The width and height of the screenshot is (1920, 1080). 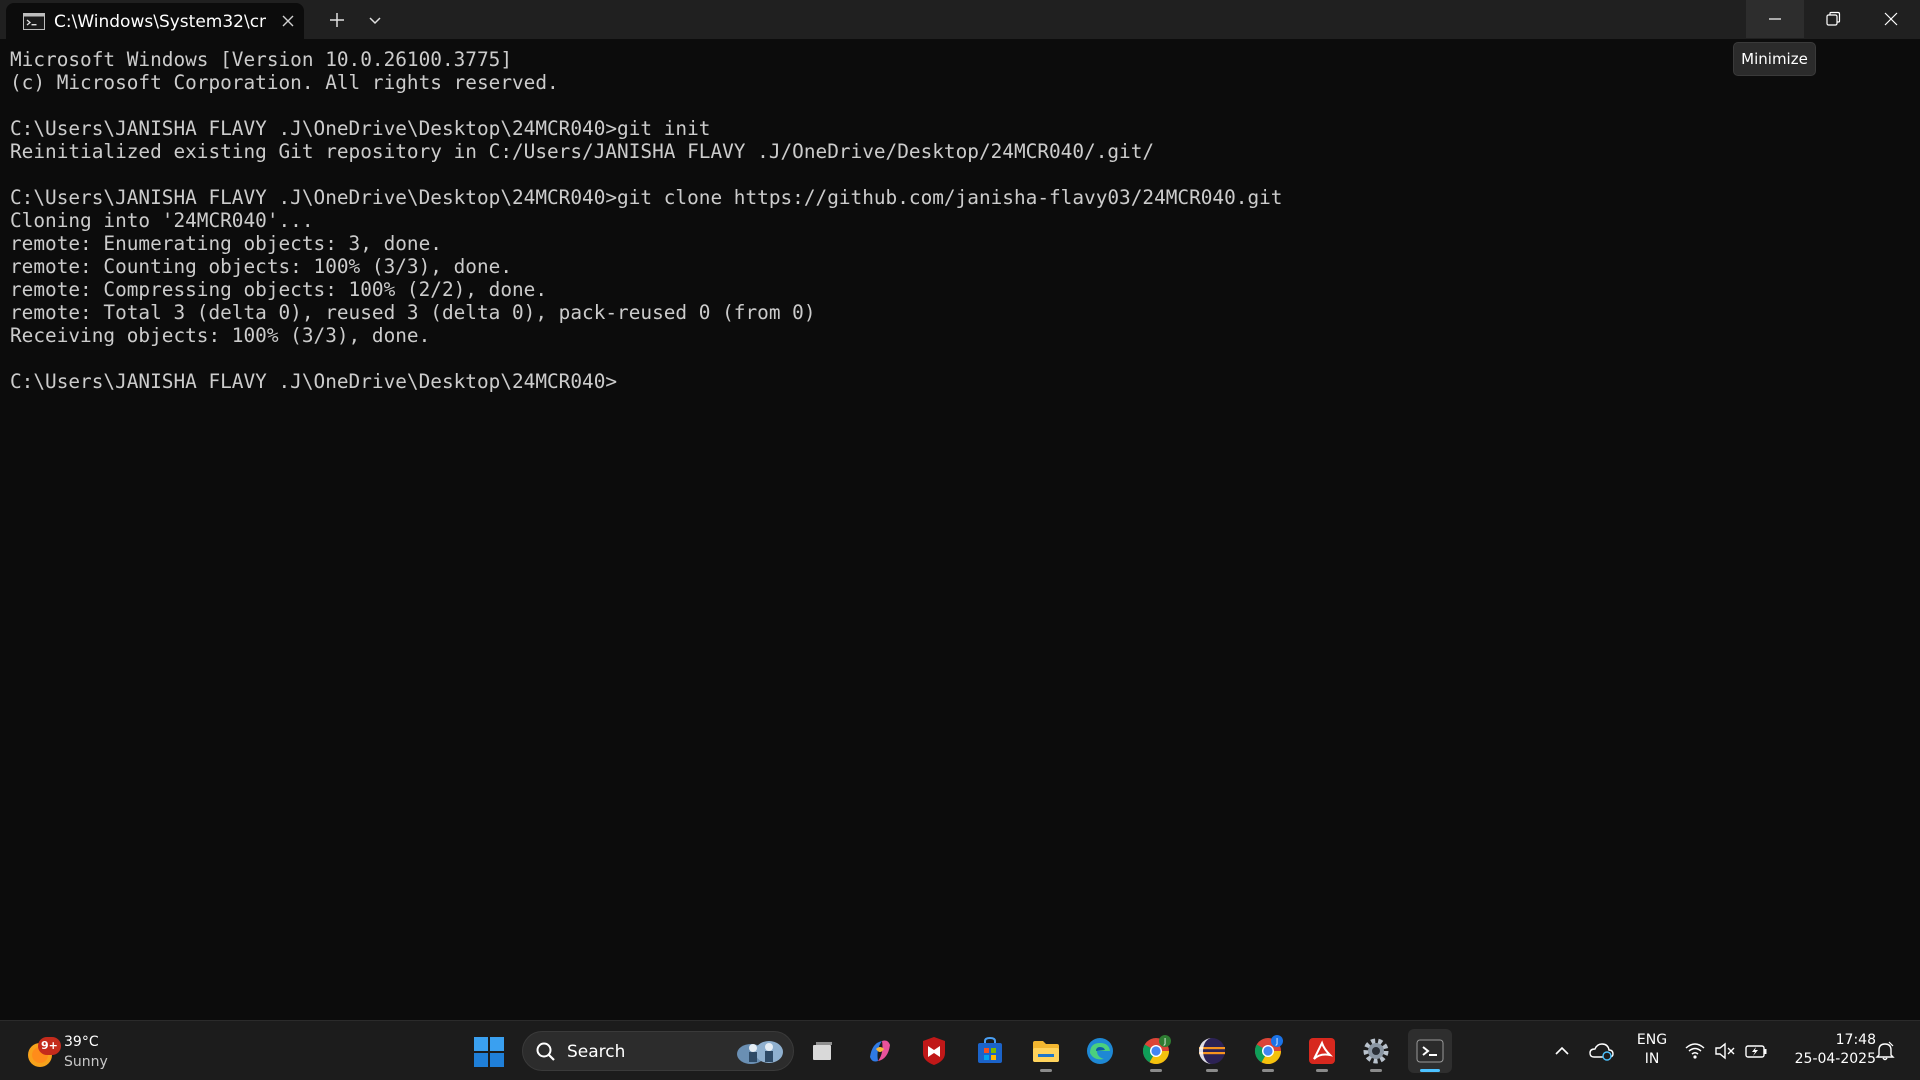 What do you see at coordinates (658, 1051) in the screenshot?
I see `search-input: Search` at bounding box center [658, 1051].